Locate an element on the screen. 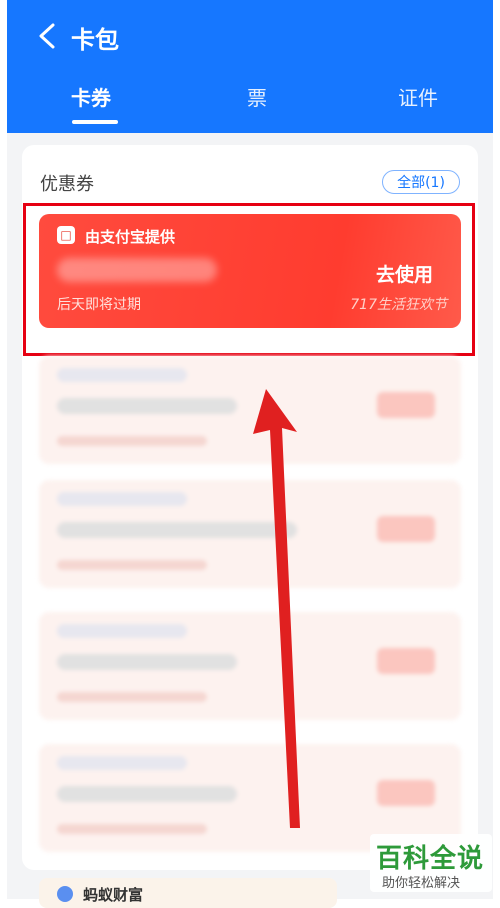 This screenshot has width=500, height=908. watermark: 百科全说 助你轻松解决 is located at coordinates (431, 863).